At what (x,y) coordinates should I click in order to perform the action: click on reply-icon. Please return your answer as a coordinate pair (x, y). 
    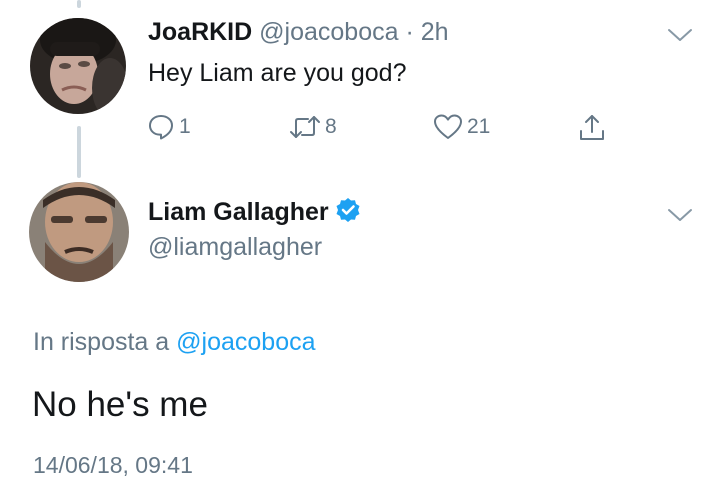
    Looking at the image, I should click on (161, 127).